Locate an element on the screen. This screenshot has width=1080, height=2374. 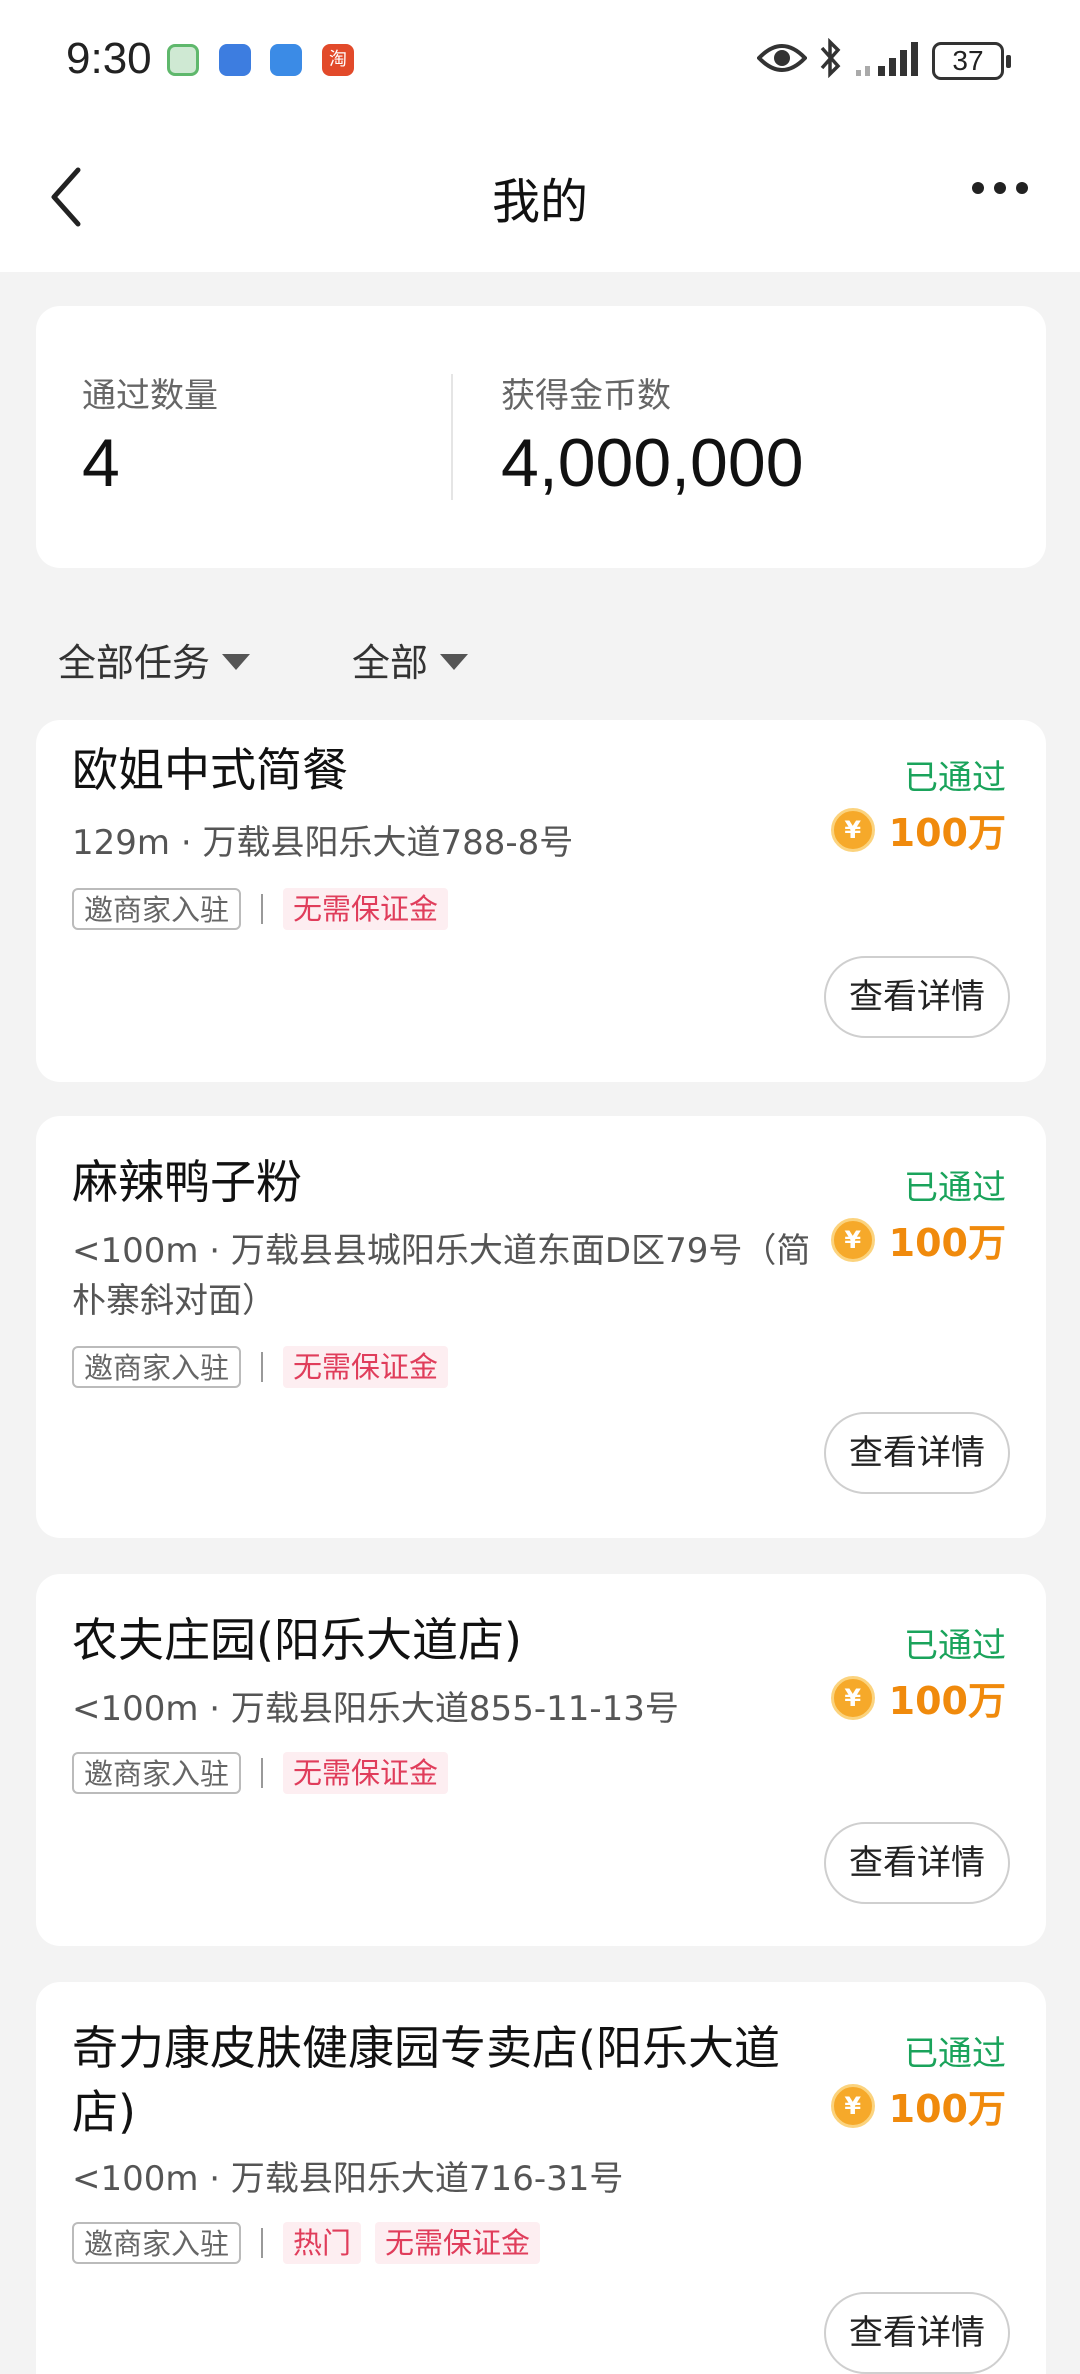
coins-label: 获得金币数 is located at coordinates (586, 396).